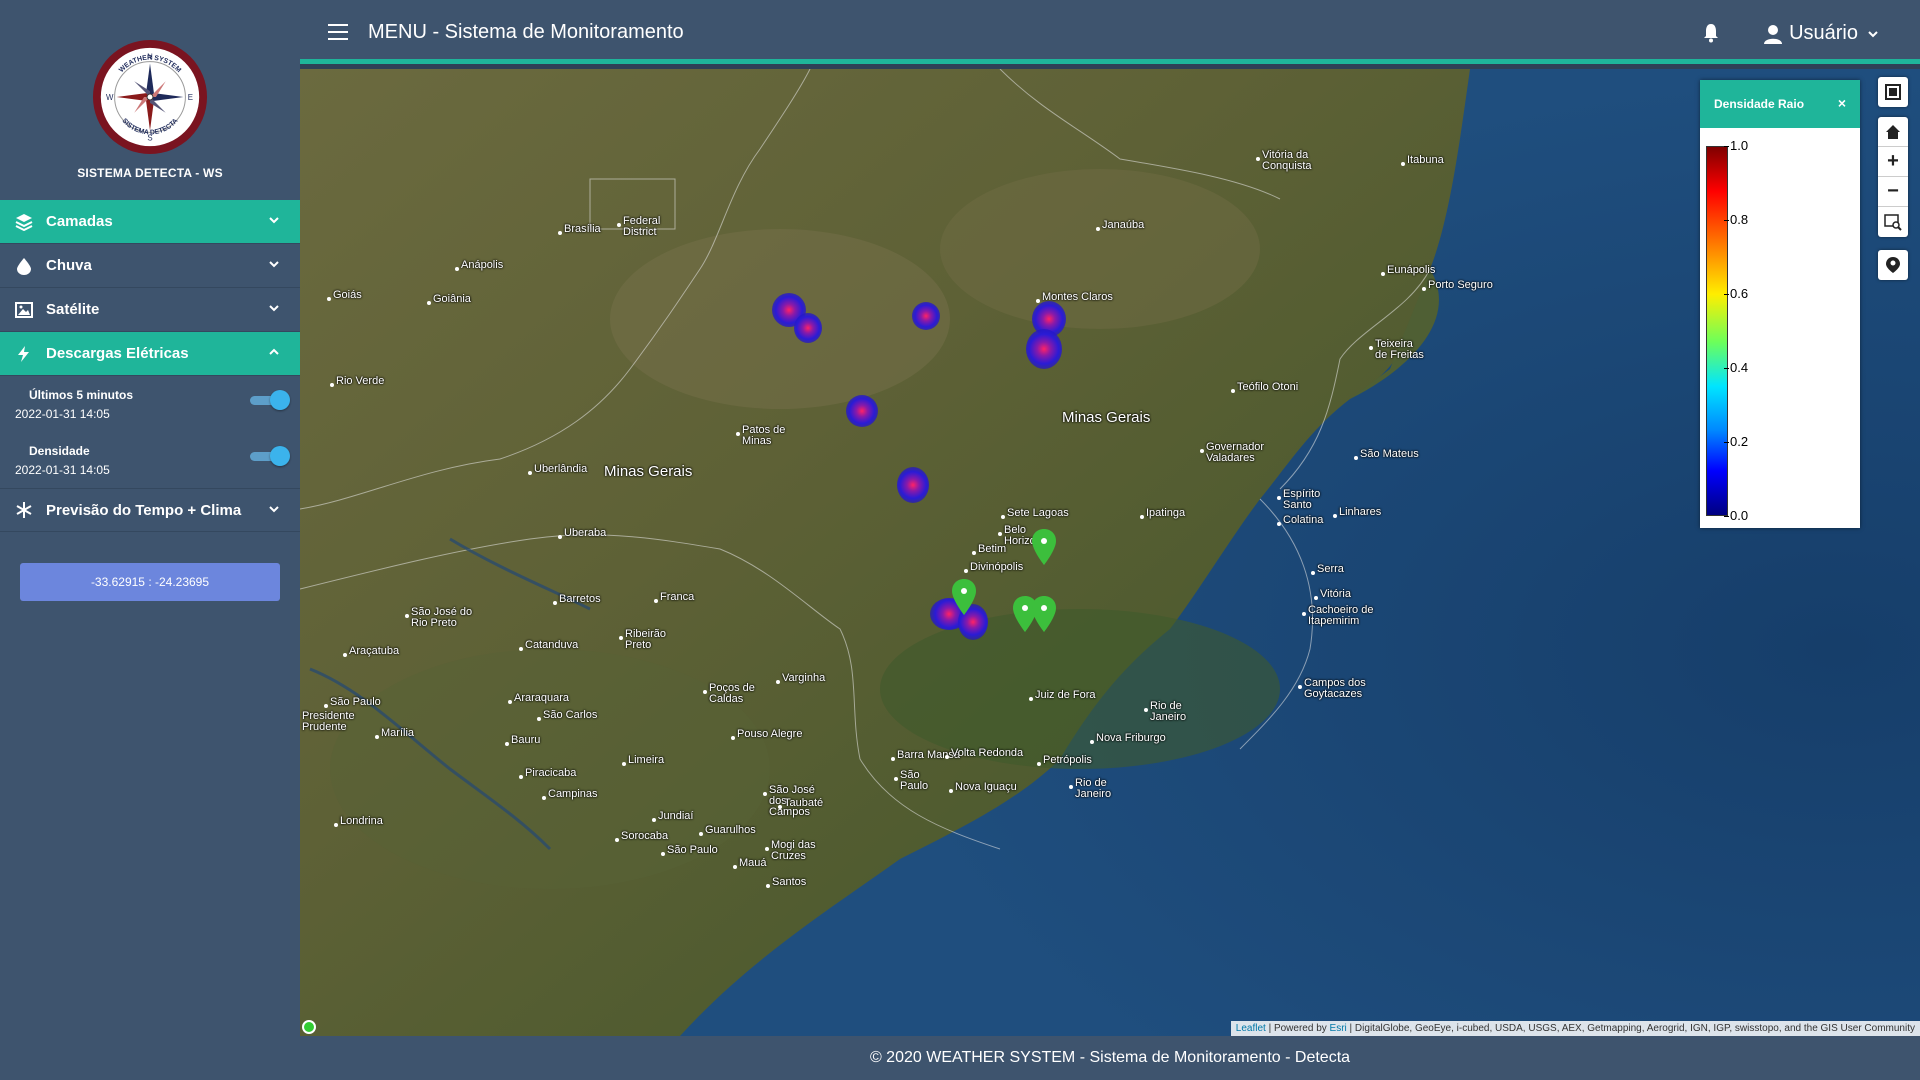 Image resolution: width=1920 pixels, height=1080 pixels. I want to click on hamburger-icon, so click(338, 32).